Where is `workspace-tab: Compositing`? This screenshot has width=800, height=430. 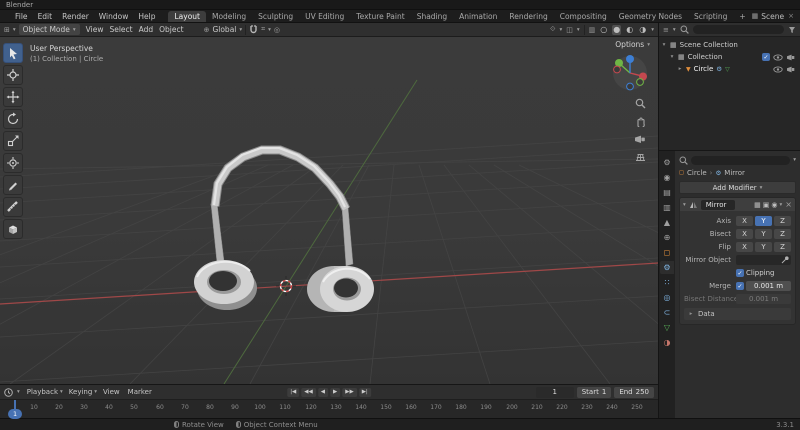
workspace-tab: Compositing is located at coordinates (583, 16).